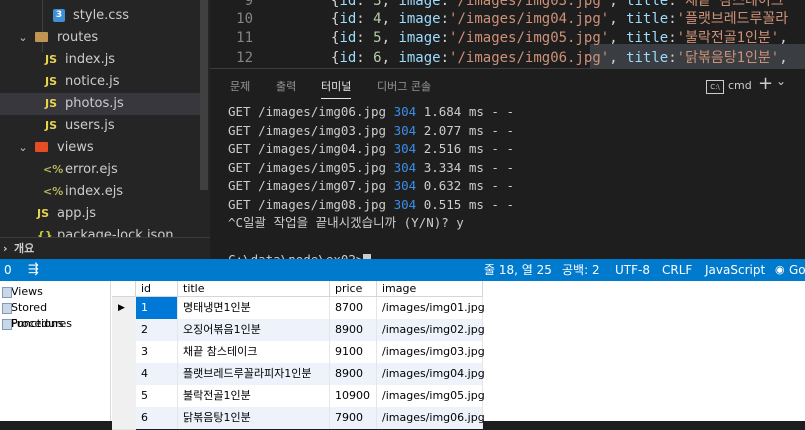 This screenshot has width=805, height=430. What do you see at coordinates (677, 270) in the screenshot?
I see `eol-setting: CRLF` at bounding box center [677, 270].